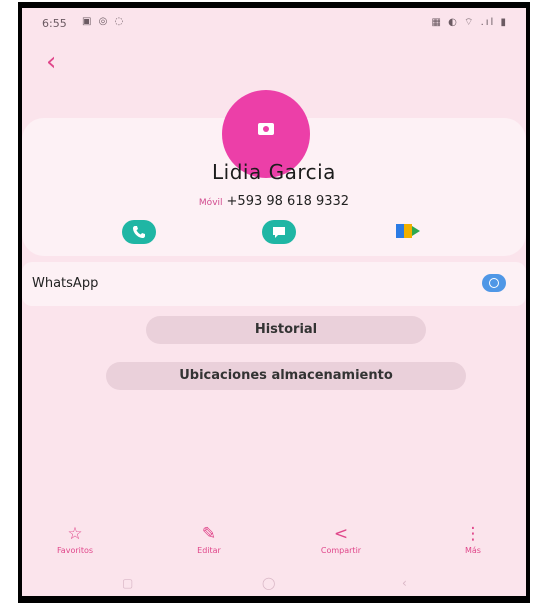  I want to click on share-icon: <, so click(341, 534).